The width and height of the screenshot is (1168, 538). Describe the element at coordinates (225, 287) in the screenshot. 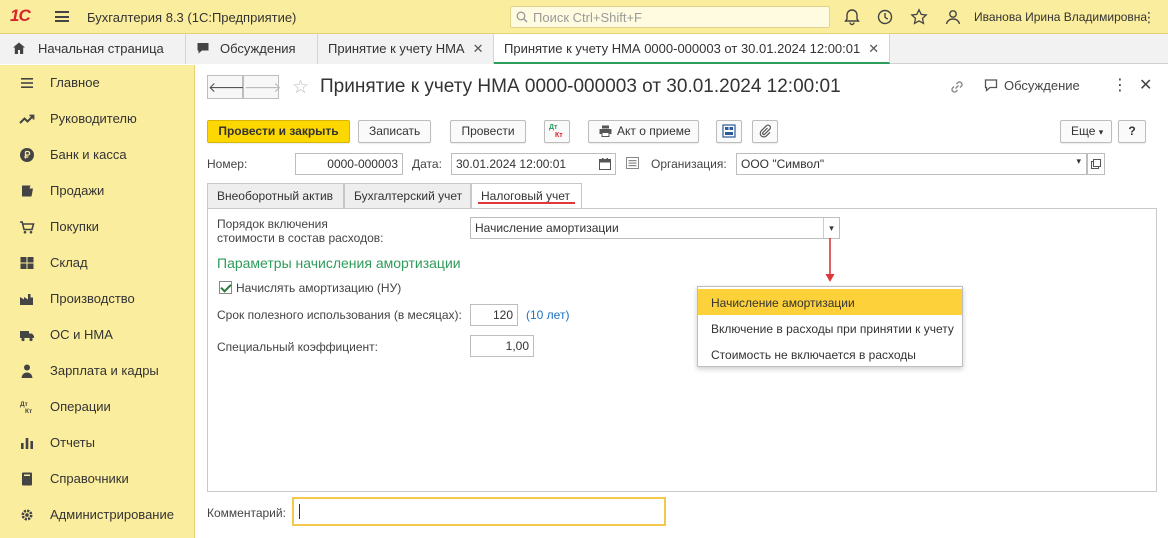

I see `accrue-depreciation-checkbox` at that location.